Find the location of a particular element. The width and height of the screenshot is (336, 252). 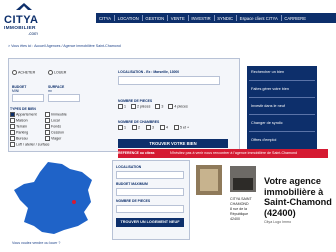

type-loft: Loft / atelier / surface is located at coordinates (30, 144).